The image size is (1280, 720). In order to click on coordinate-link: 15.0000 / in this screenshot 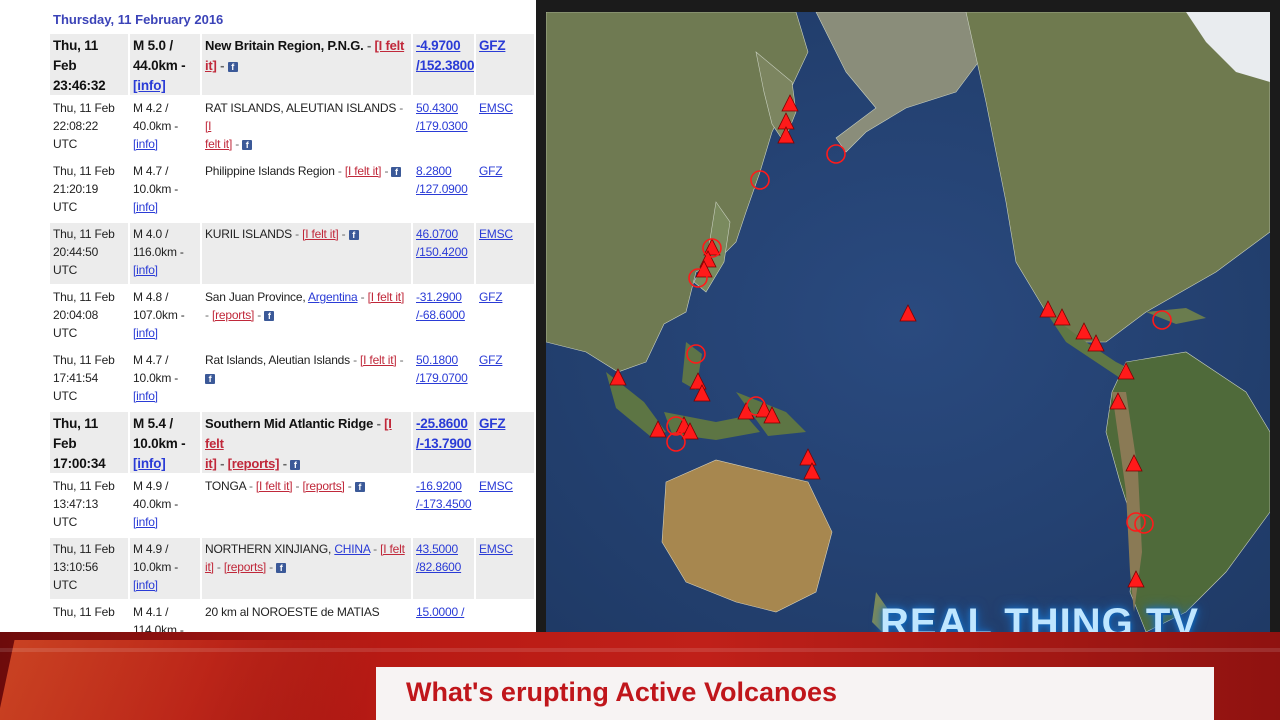, I will do `click(440, 612)`.